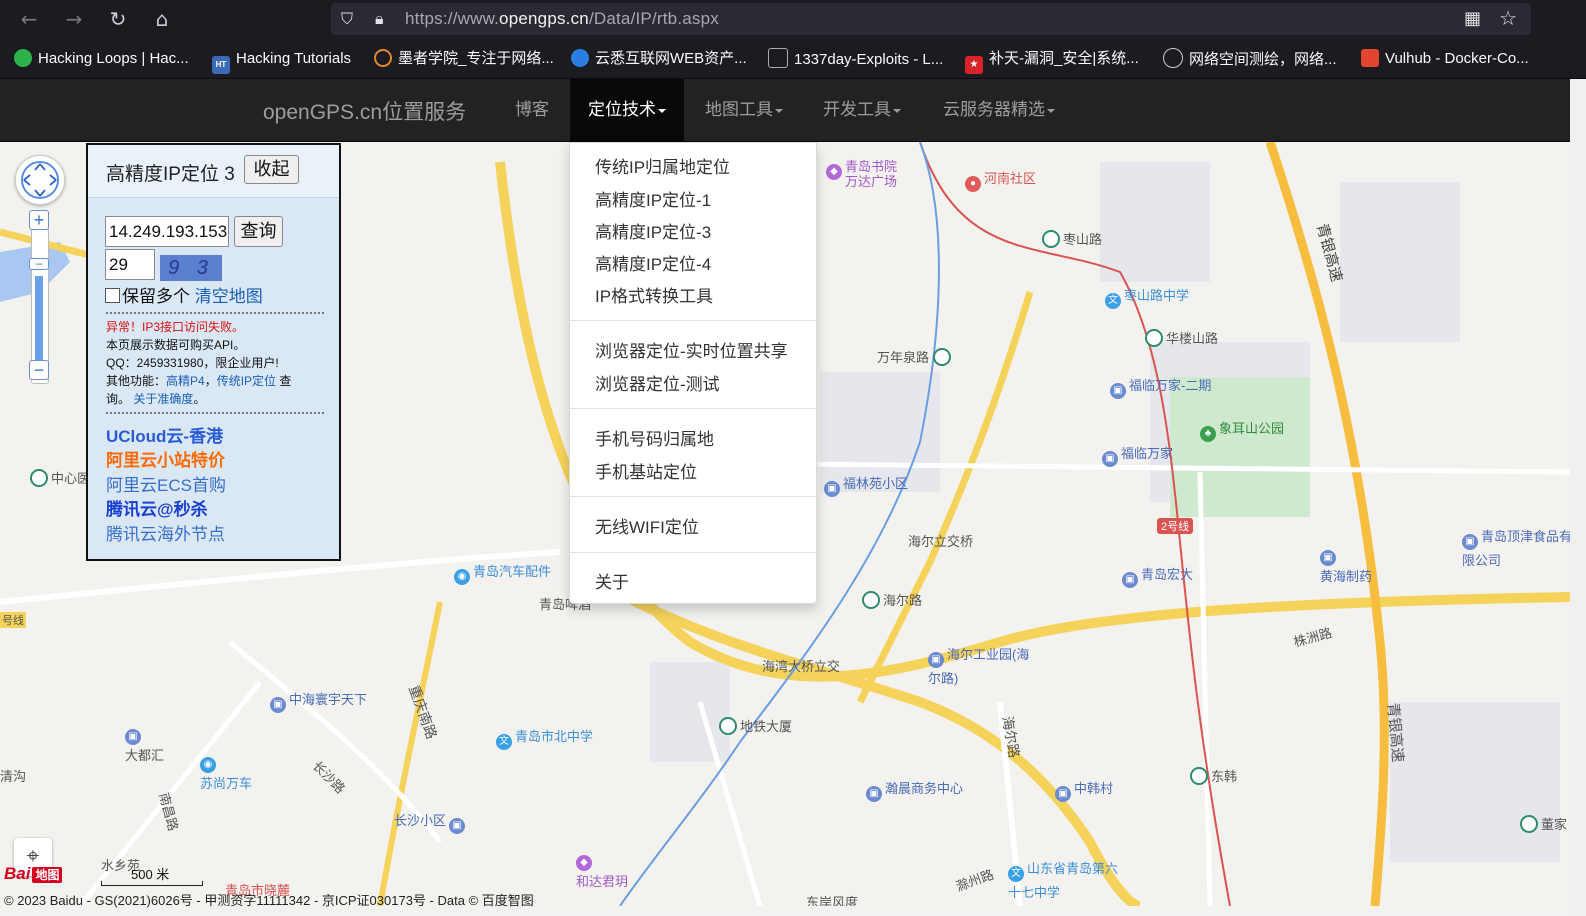 The height and width of the screenshot is (916, 1586). I want to click on menu-item-browser-share: 浏览器定位-实时位置共享, so click(691, 349).